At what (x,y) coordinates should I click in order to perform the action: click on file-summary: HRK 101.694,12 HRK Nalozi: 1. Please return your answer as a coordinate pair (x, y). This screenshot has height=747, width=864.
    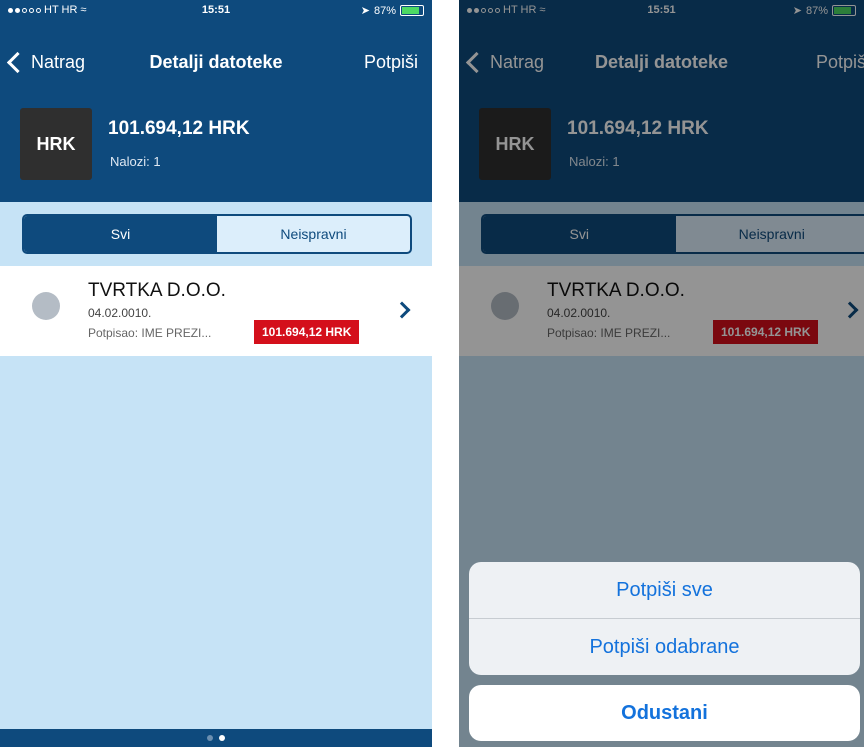
    Looking at the image, I should click on (216, 149).